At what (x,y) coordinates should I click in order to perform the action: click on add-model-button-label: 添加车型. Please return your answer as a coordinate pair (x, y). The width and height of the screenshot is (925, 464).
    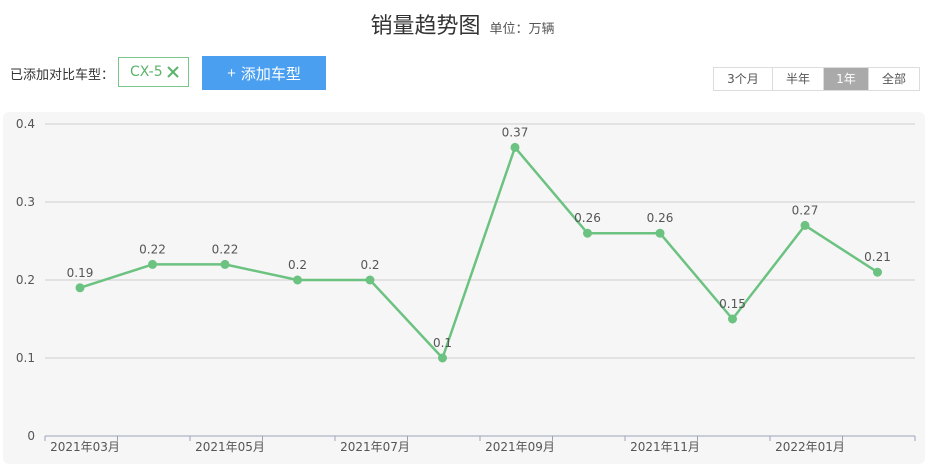
    Looking at the image, I should click on (270, 74).